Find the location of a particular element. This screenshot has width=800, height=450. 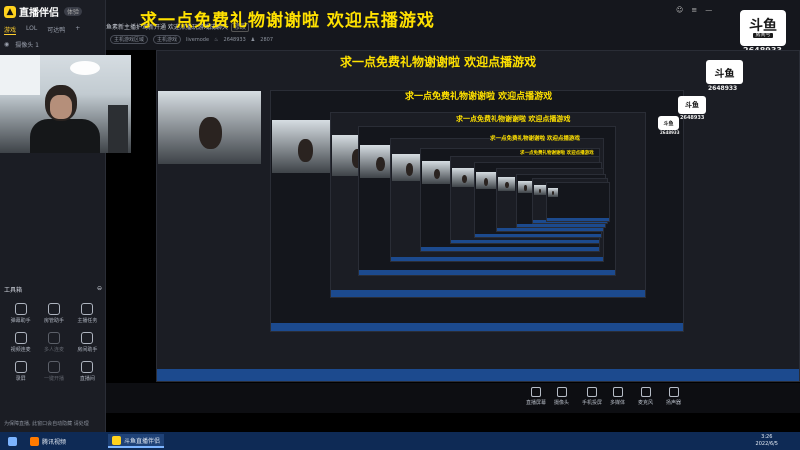

clock-time: 3:26 is located at coordinates (767, 437).